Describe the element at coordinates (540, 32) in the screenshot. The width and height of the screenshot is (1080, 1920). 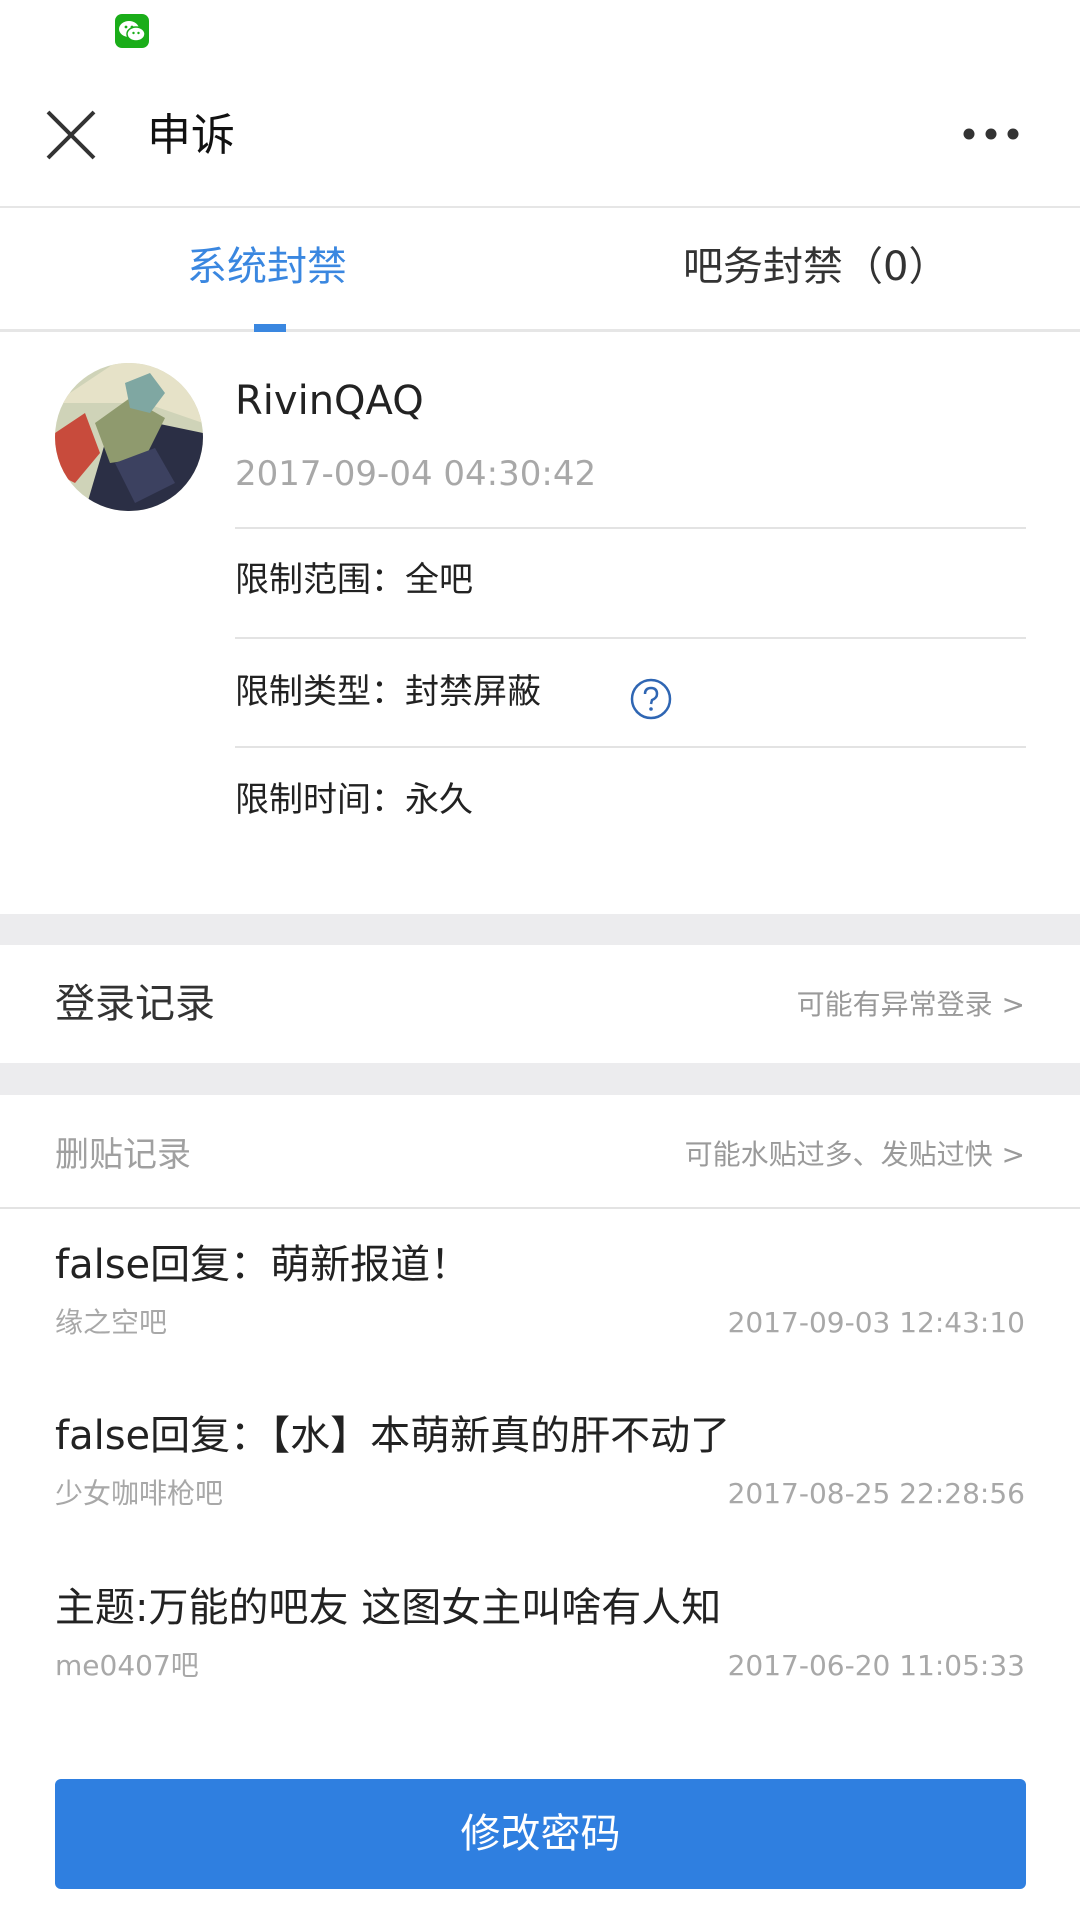
I see `status-bar` at that location.